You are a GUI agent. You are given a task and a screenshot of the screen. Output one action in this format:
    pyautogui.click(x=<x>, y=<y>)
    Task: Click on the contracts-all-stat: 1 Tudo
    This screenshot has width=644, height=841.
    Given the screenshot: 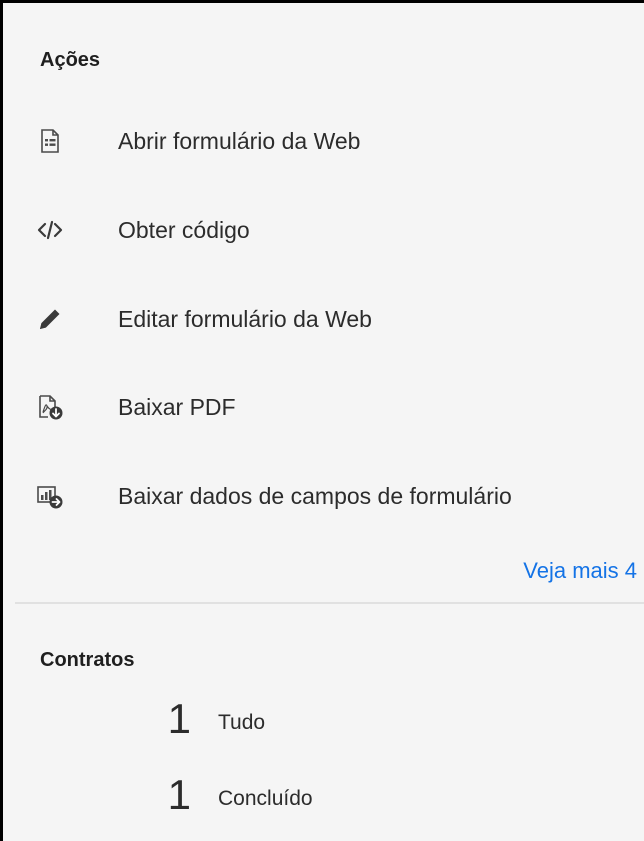 What is the action you would take?
    pyautogui.click(x=203, y=723)
    